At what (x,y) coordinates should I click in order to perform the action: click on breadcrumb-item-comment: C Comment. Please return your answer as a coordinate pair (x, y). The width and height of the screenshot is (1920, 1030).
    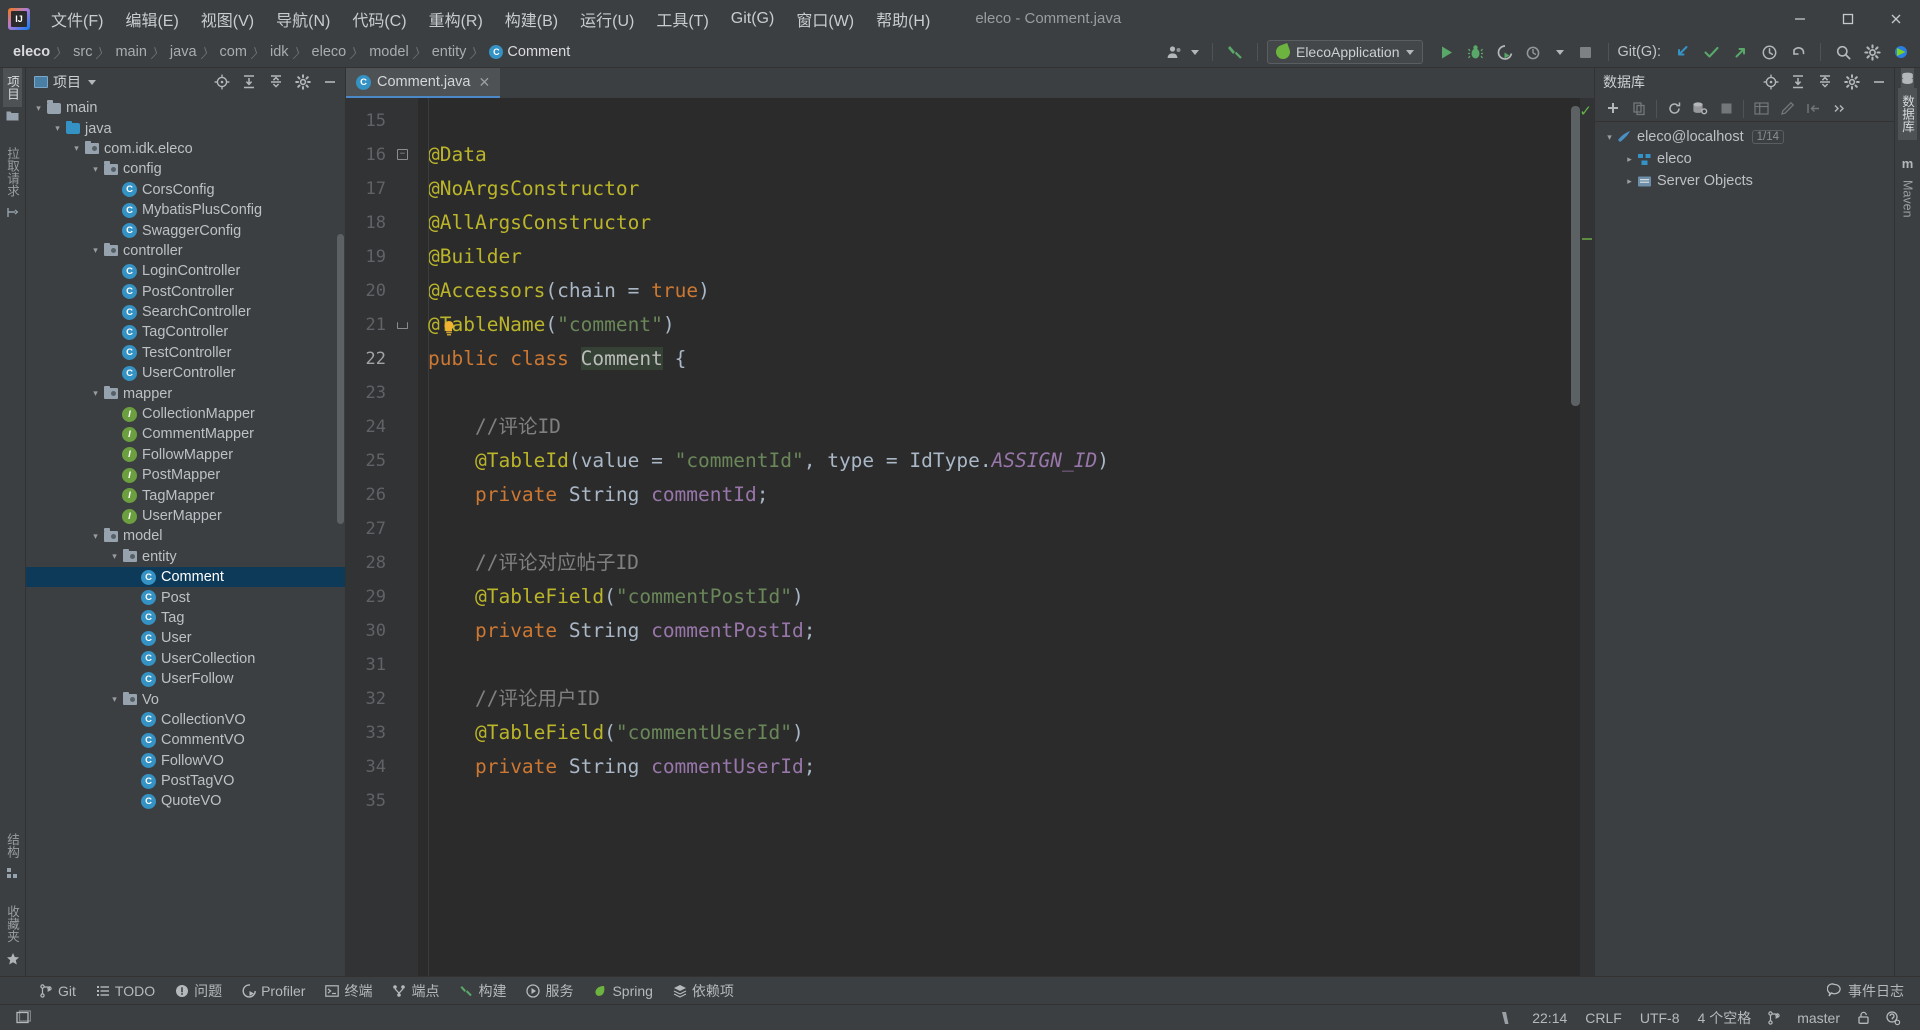
    Looking at the image, I should click on (529, 52).